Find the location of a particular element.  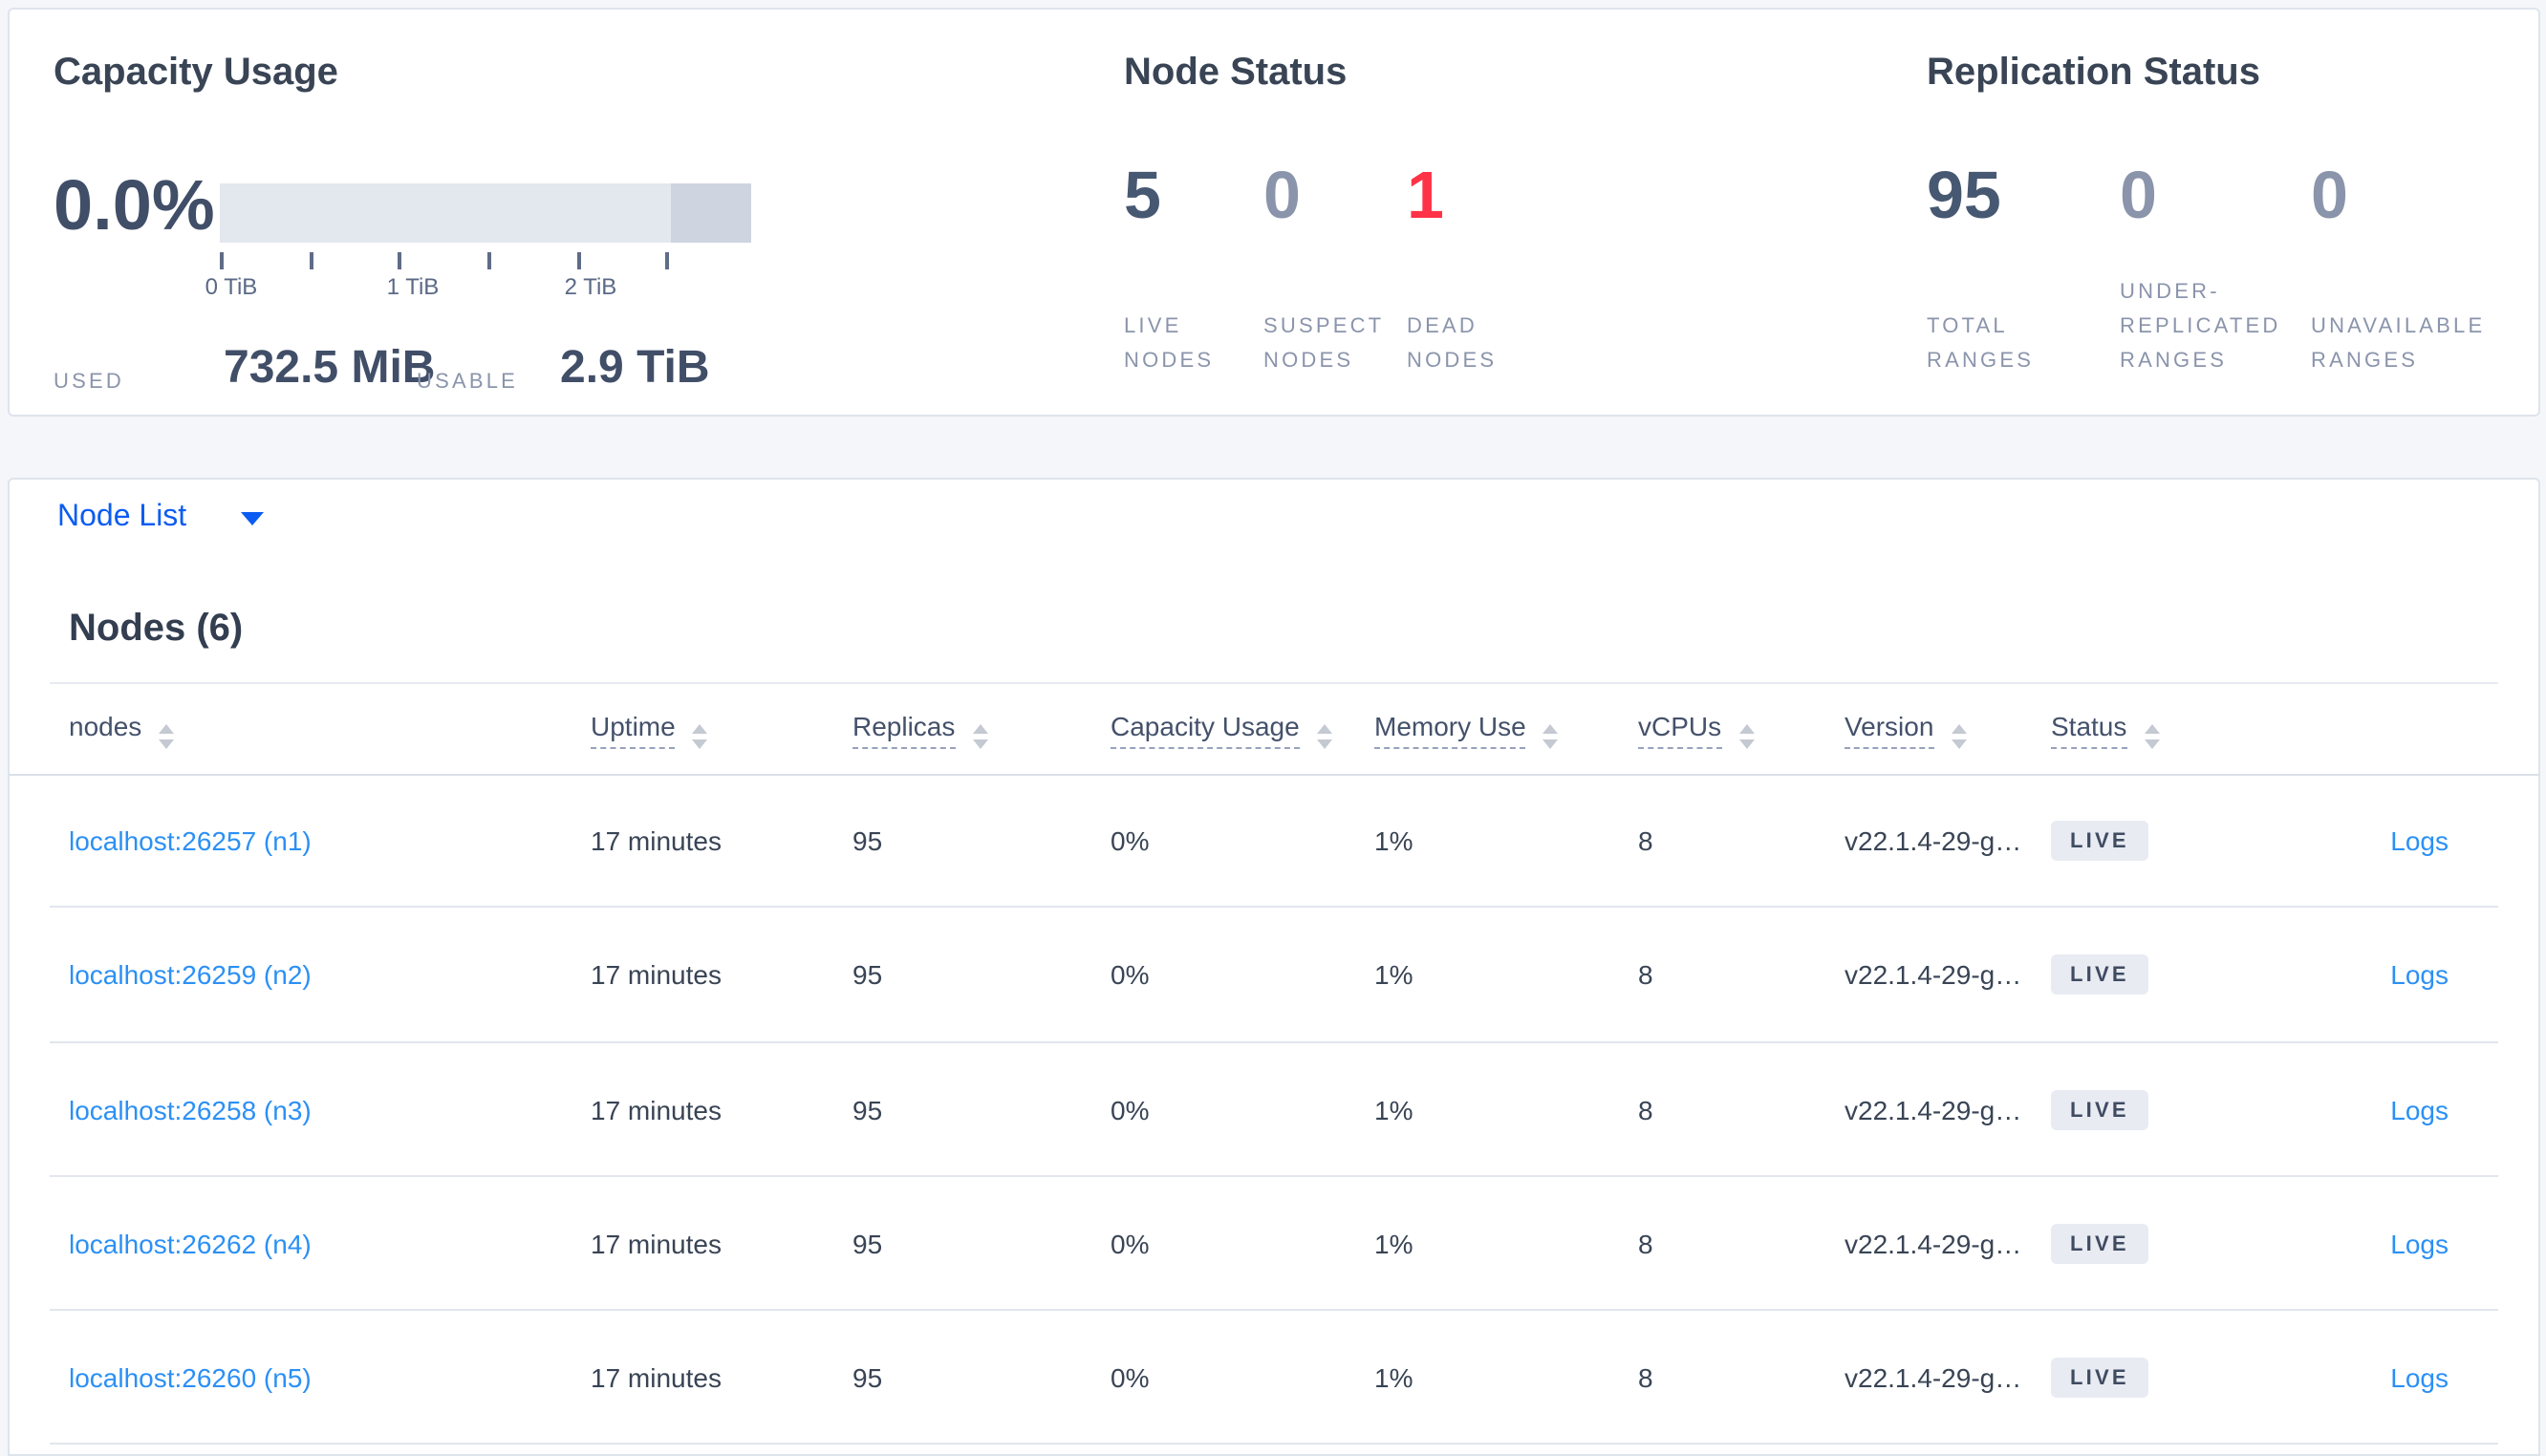

capacity-bar is located at coordinates (485, 213).